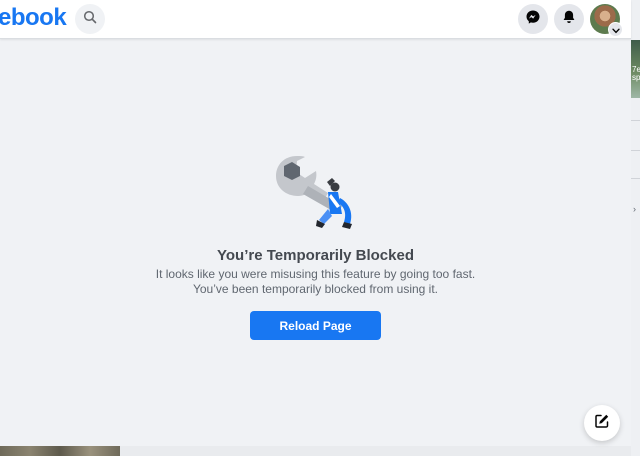 The width and height of the screenshot is (640, 456). What do you see at coordinates (636, 73) in the screenshot?
I see `background-partial-text: 7e sp` at bounding box center [636, 73].